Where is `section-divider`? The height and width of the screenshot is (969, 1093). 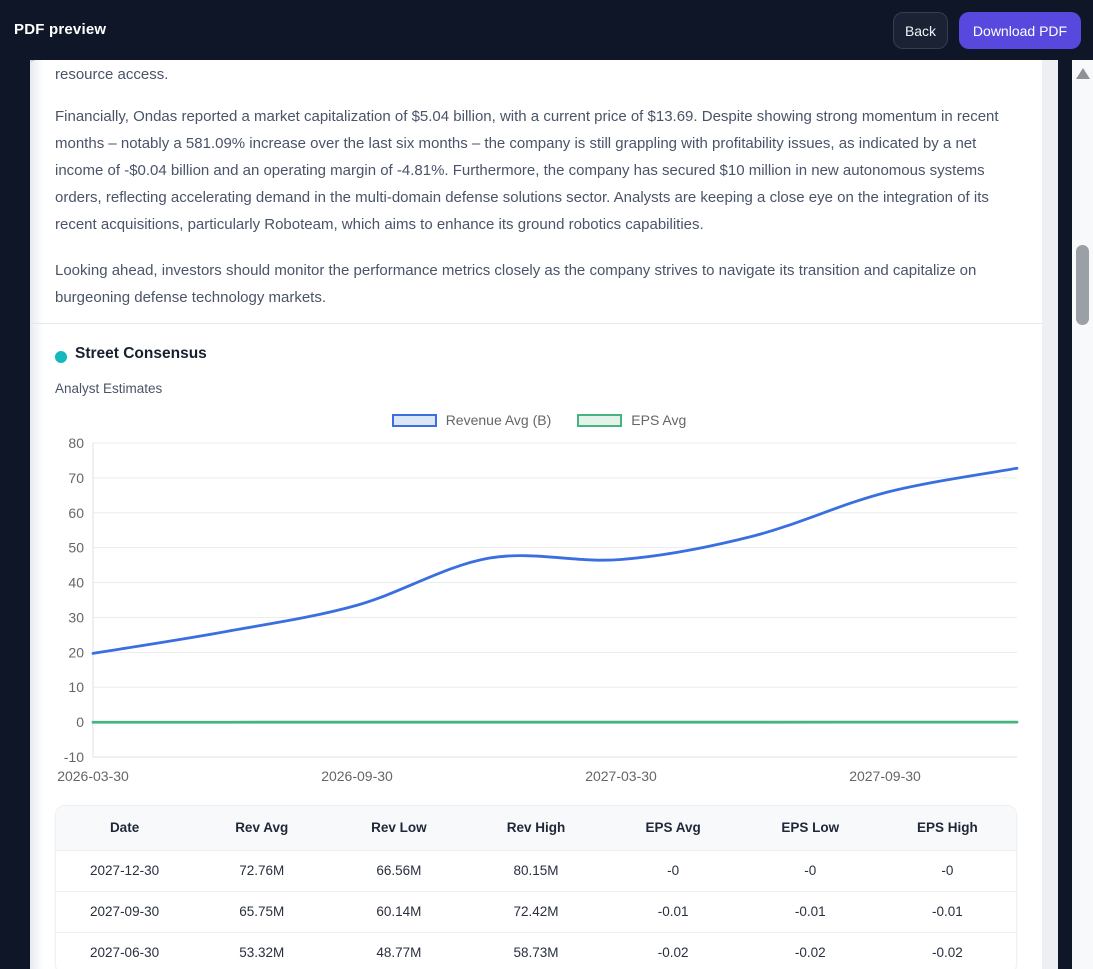 section-divider is located at coordinates (536, 323).